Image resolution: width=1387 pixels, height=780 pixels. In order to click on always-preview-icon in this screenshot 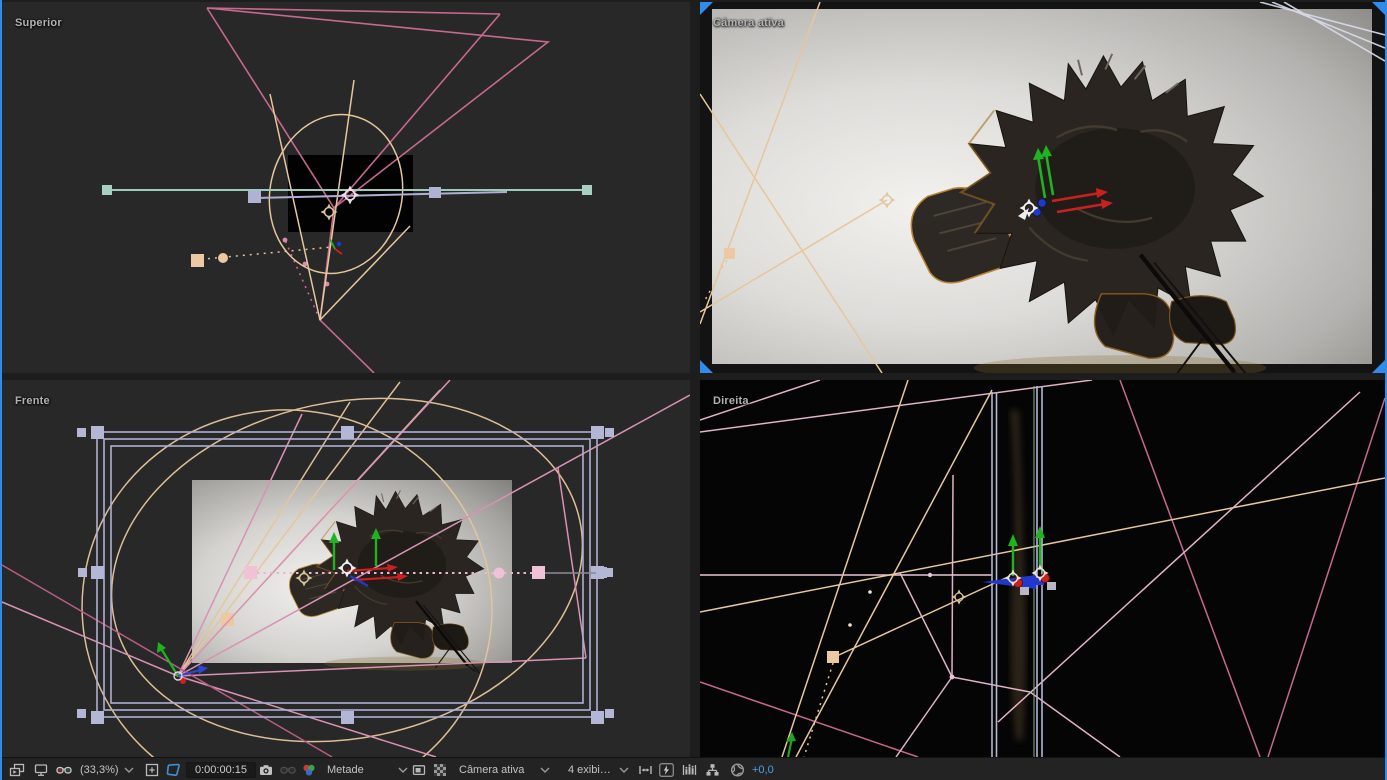, I will do `click(17, 769)`.